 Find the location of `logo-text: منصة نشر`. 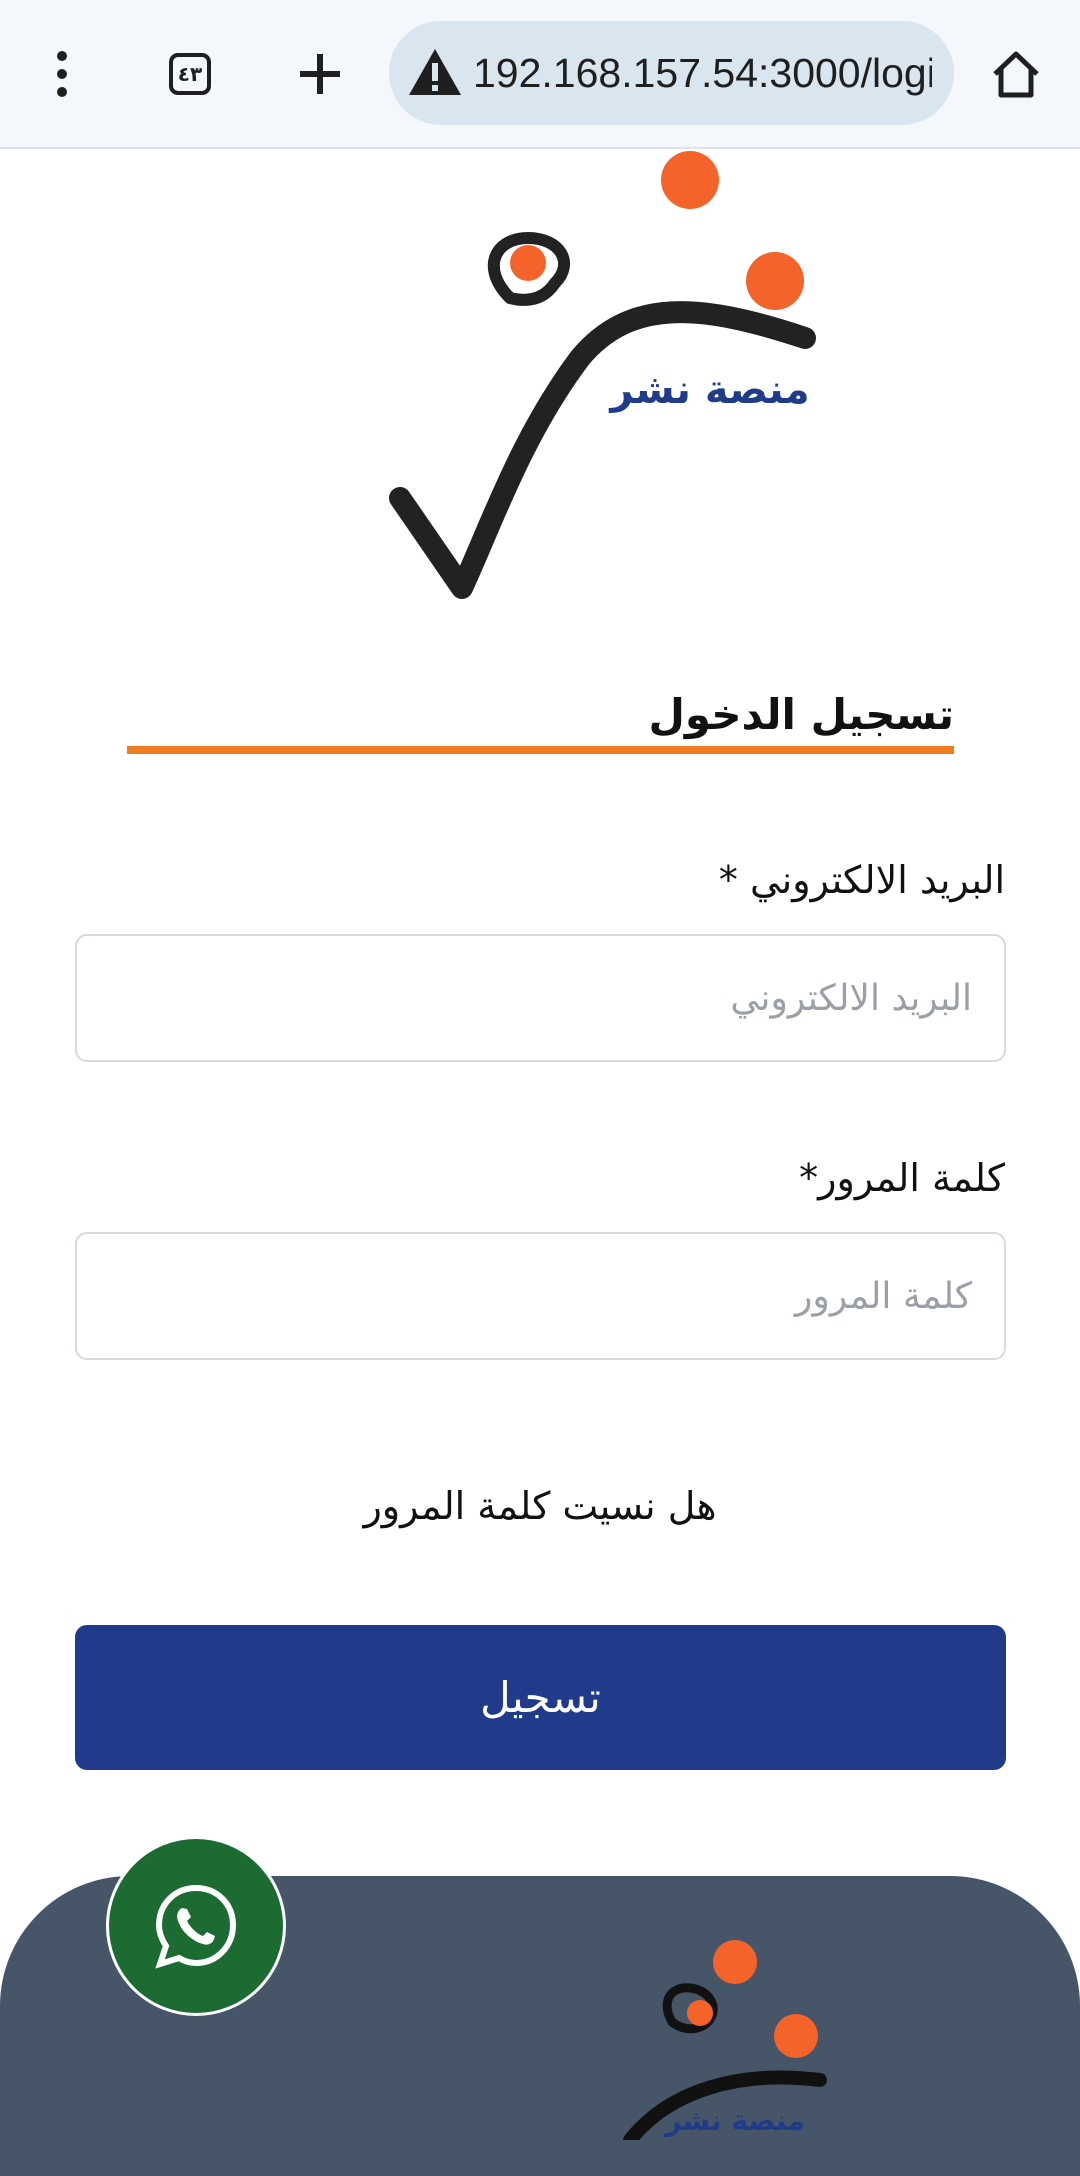

logo-text: منصة نشر is located at coordinates (708, 390).